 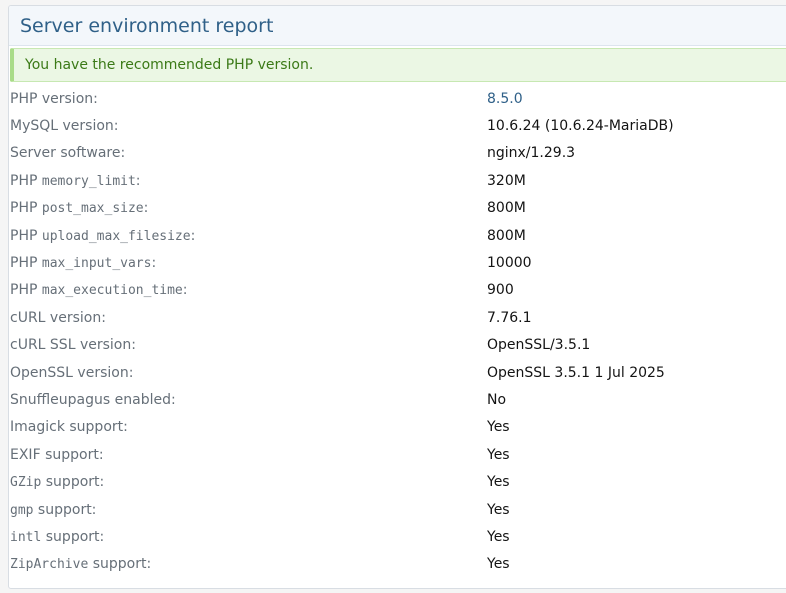 I want to click on table-row: cURL SSL version: OpenSSL/3.5.1, so click(x=393, y=345).